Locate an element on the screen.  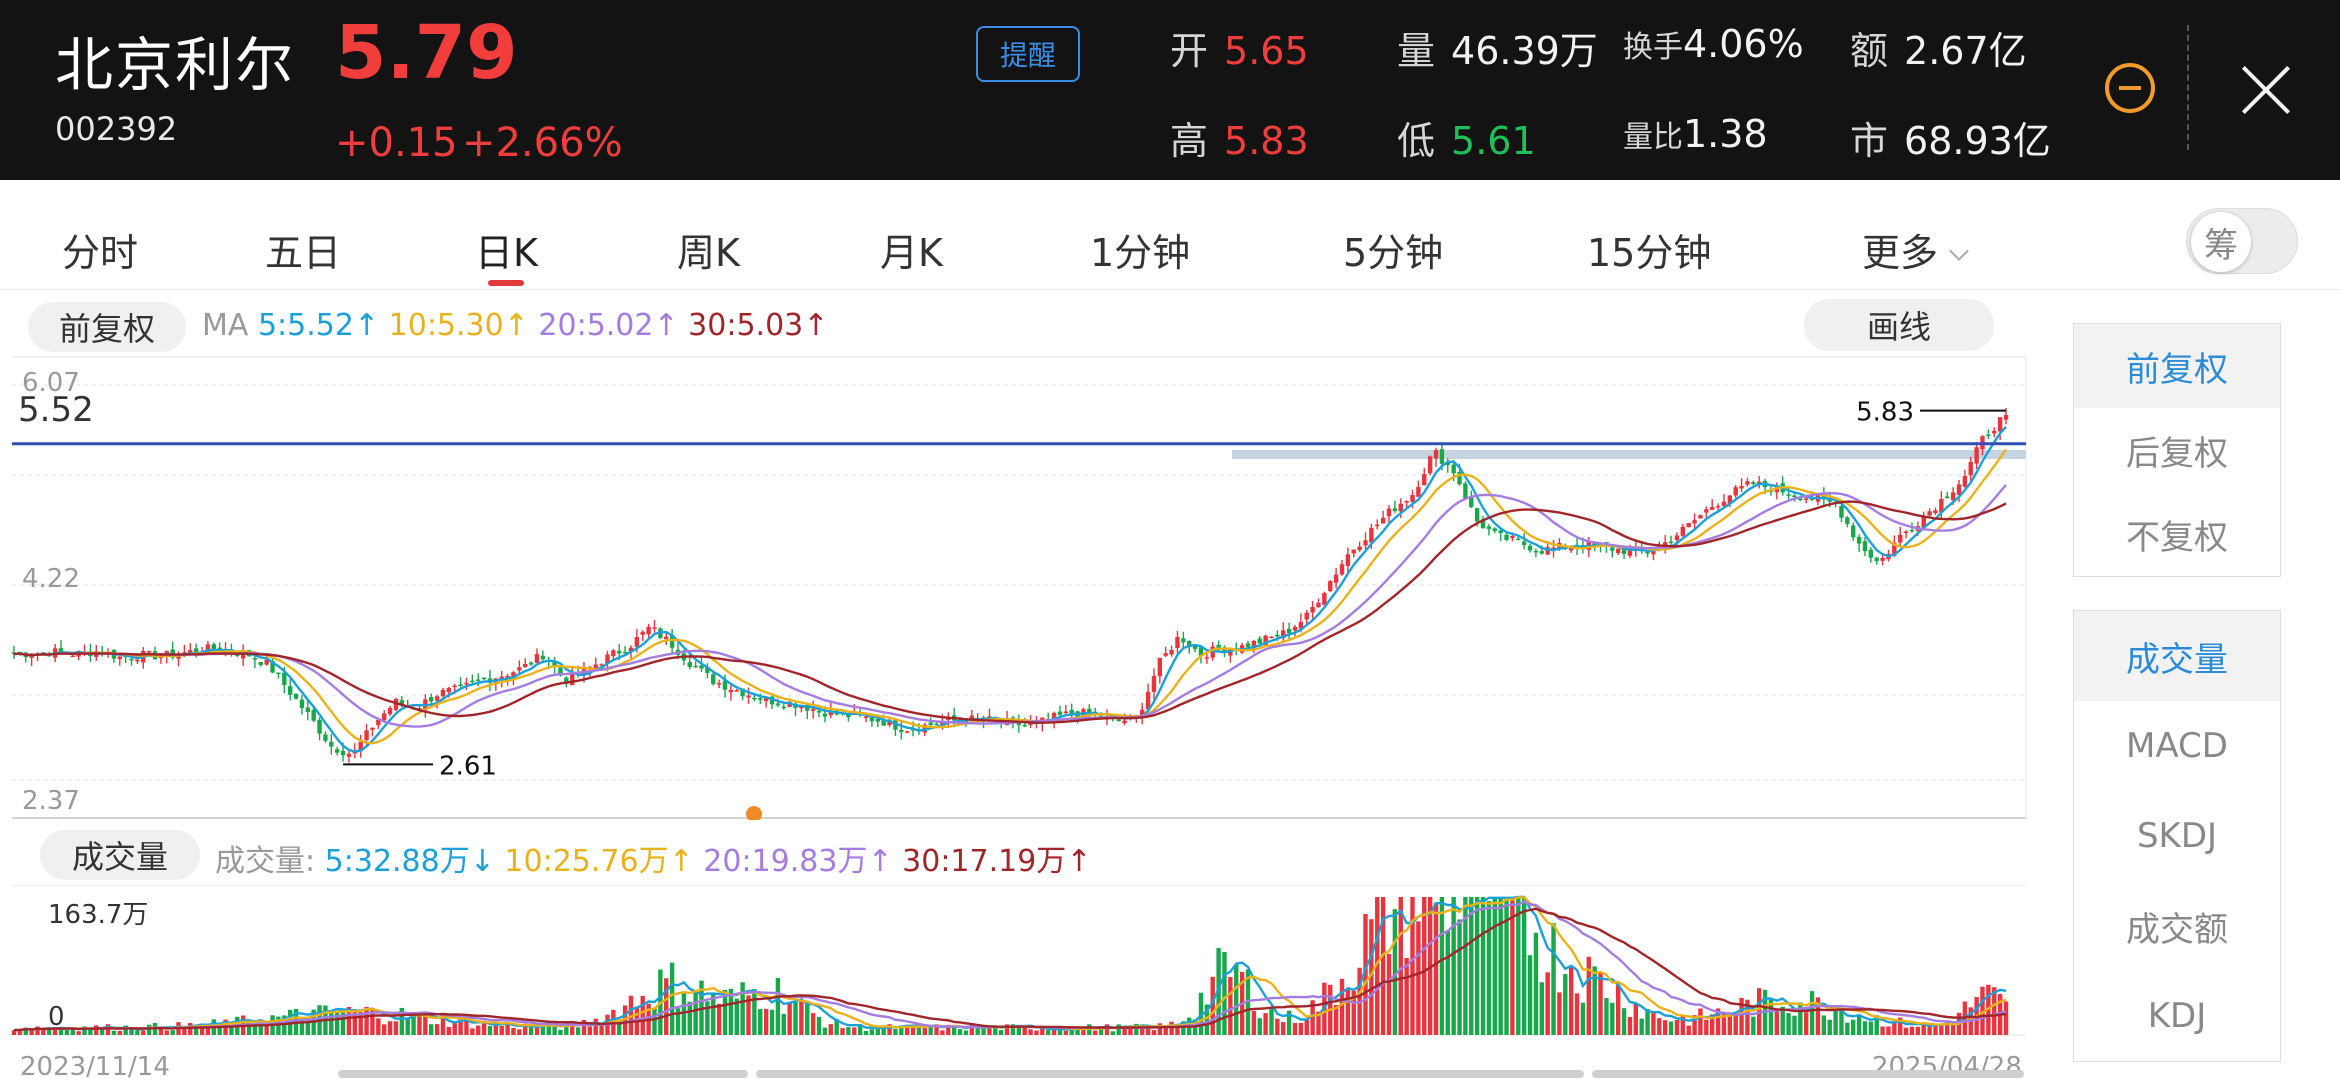
close-icon is located at coordinates (2266, 90).